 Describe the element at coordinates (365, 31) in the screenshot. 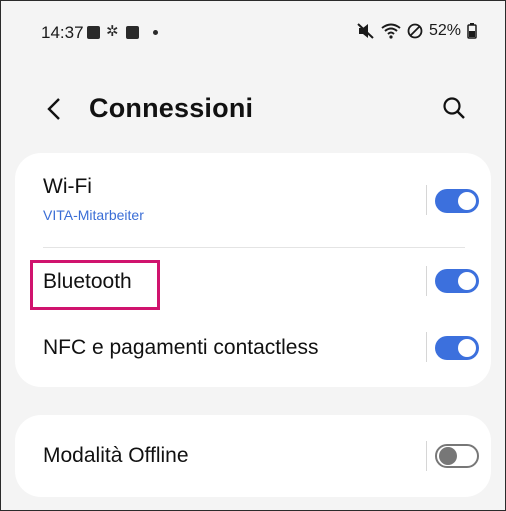

I see `mute-icon` at that location.